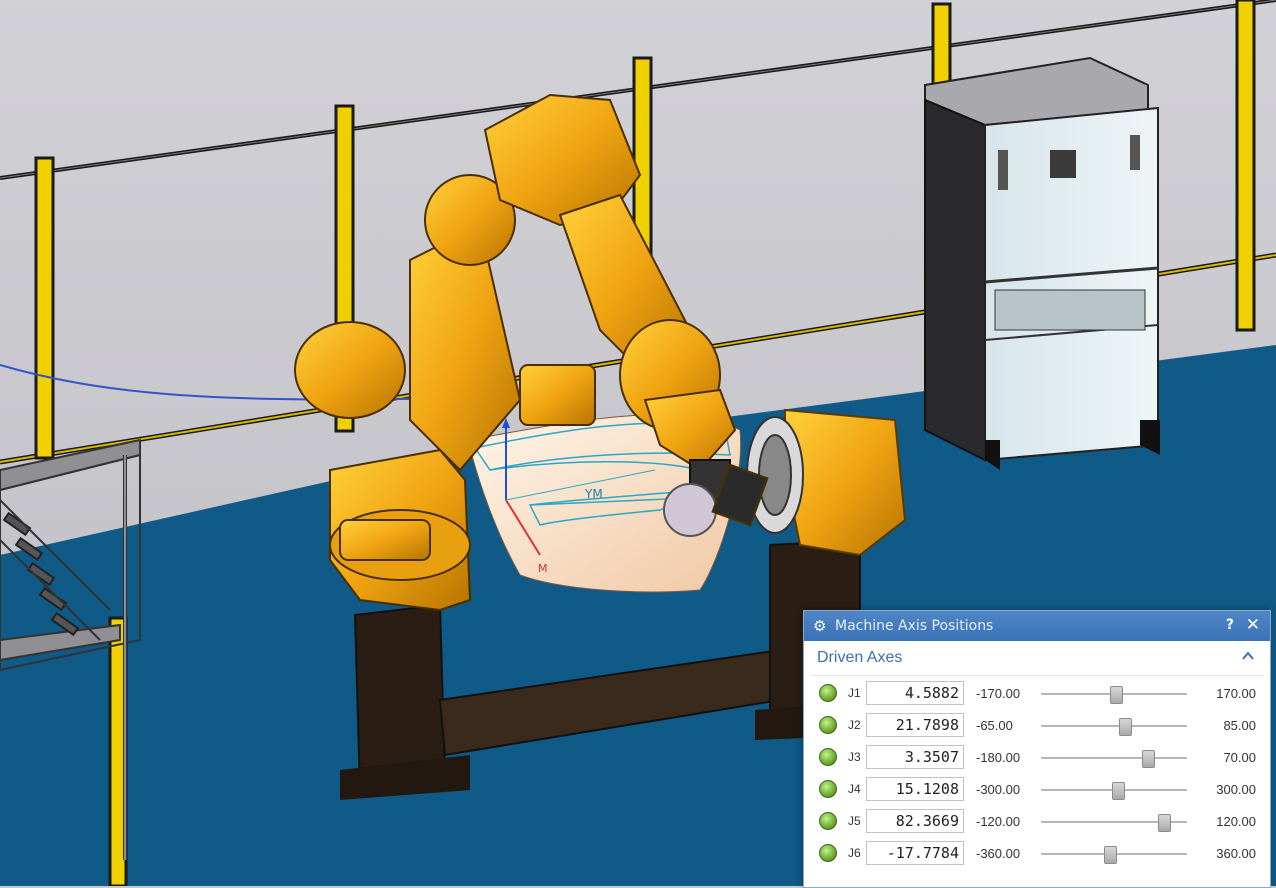  I want to click on axis-name: J4, so click(854, 789).